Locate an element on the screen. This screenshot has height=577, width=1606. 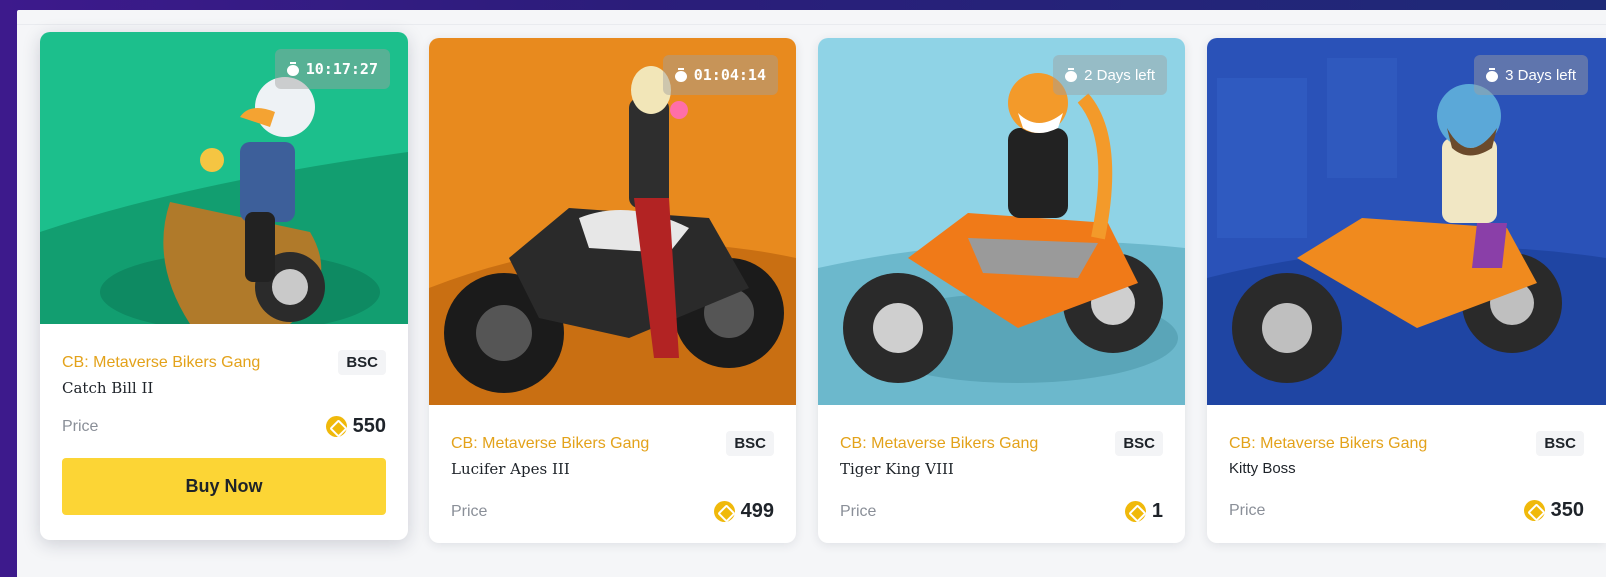
countdown-text: 2 Days left is located at coordinates (1119, 75).